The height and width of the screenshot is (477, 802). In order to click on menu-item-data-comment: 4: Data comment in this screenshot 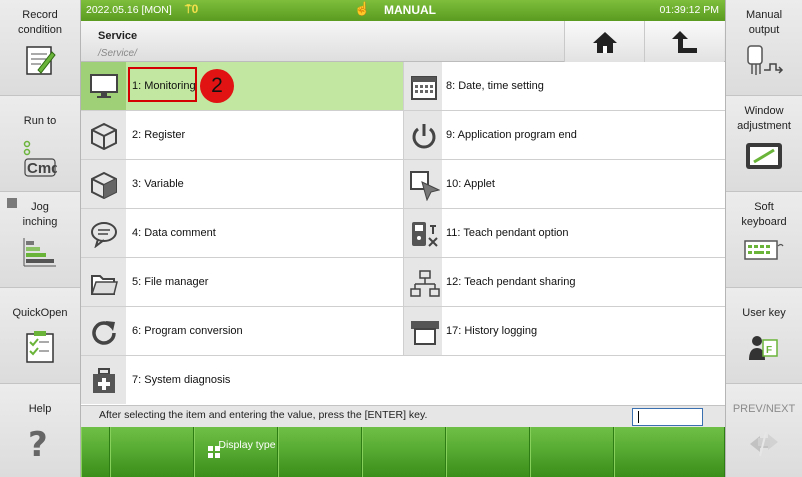, I will do `click(242, 233)`.